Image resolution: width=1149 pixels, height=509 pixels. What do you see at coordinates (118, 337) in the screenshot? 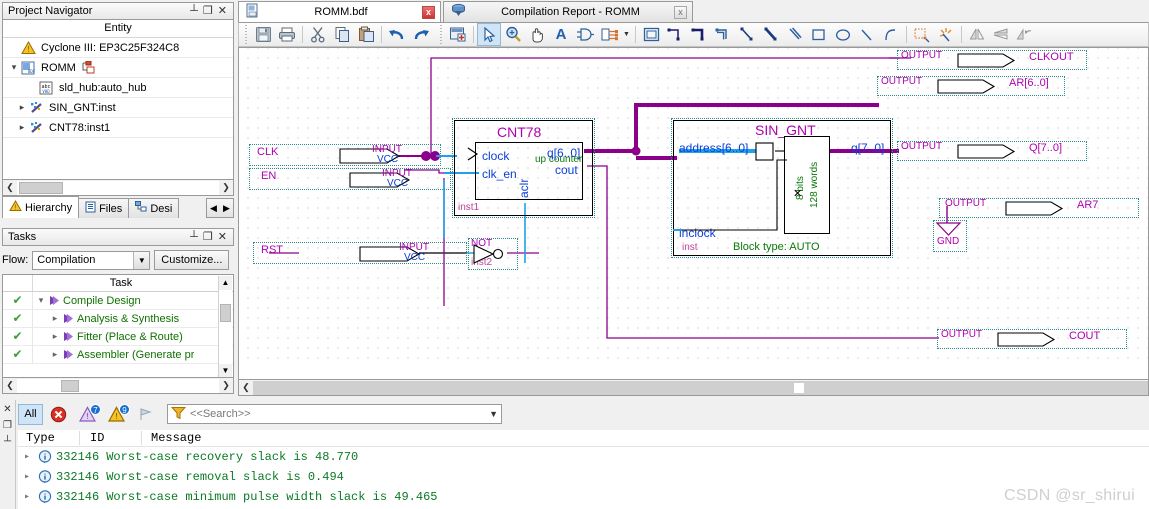
I see `task-row: ✔ ▸ Fitter (Place & Route)` at bounding box center [118, 337].